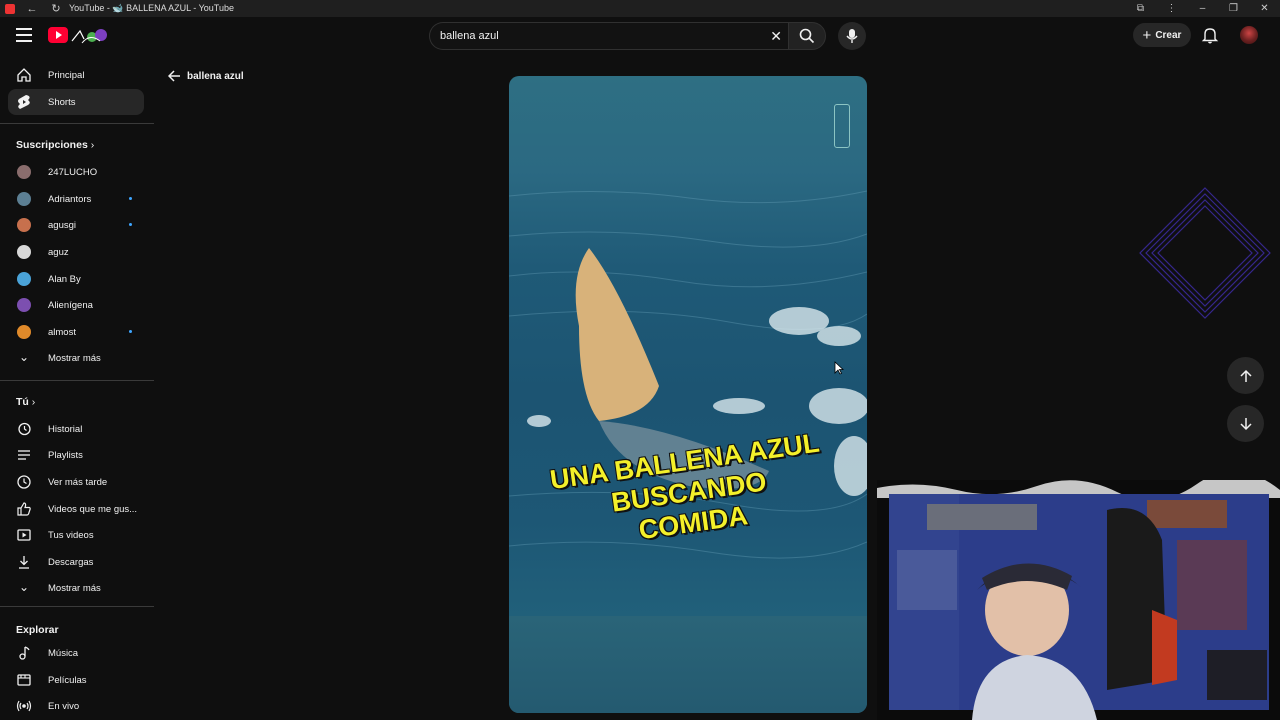 This screenshot has height=720, width=1280. What do you see at coordinates (24, 482) in the screenshot?
I see `watch-later-icon` at bounding box center [24, 482].